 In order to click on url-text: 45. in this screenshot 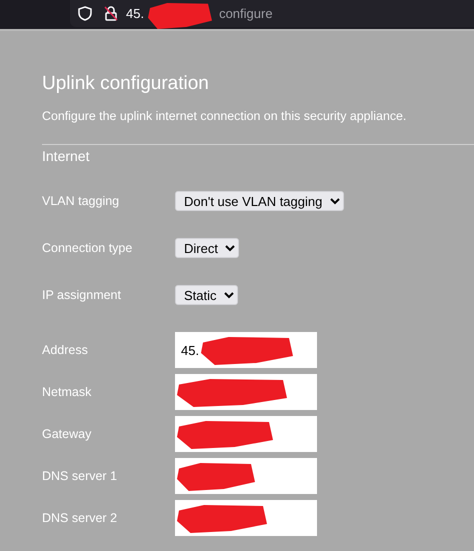, I will do `click(135, 14)`.